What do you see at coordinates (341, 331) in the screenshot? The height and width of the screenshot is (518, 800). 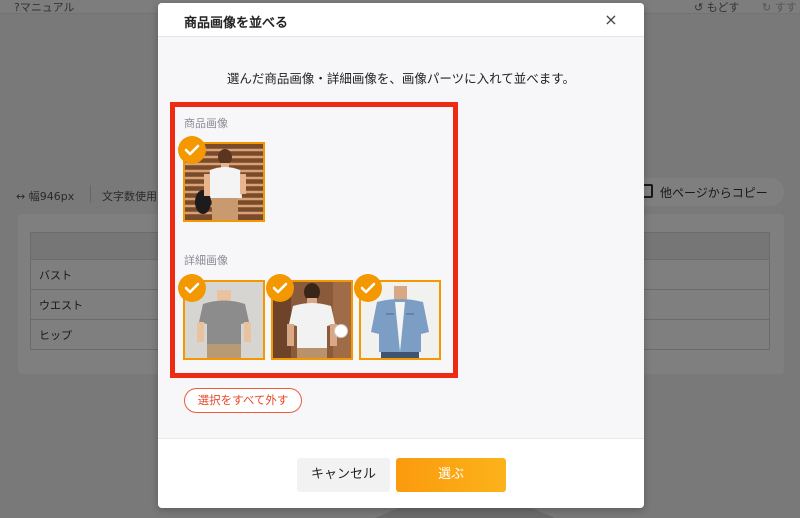 I see `drag-handle` at bounding box center [341, 331].